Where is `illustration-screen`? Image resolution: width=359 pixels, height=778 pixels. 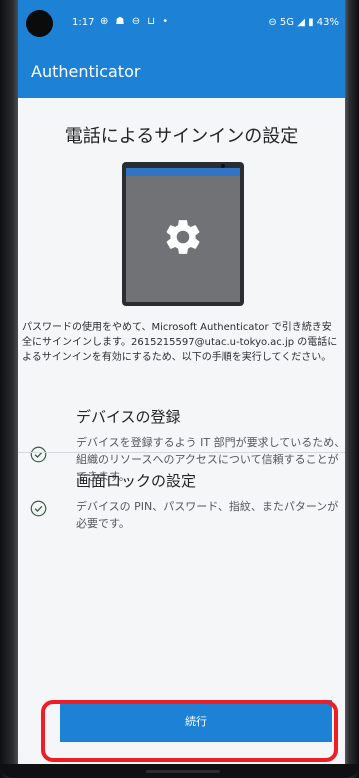 illustration-screen is located at coordinates (183, 239).